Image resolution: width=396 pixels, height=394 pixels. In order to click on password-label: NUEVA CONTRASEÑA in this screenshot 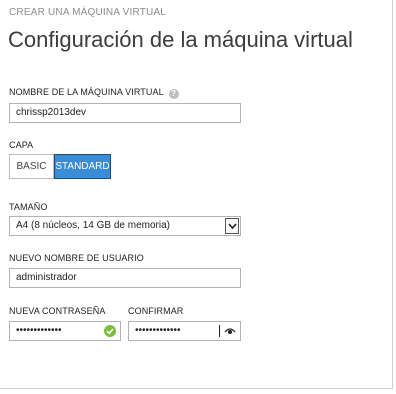, I will do `click(57, 311)`.